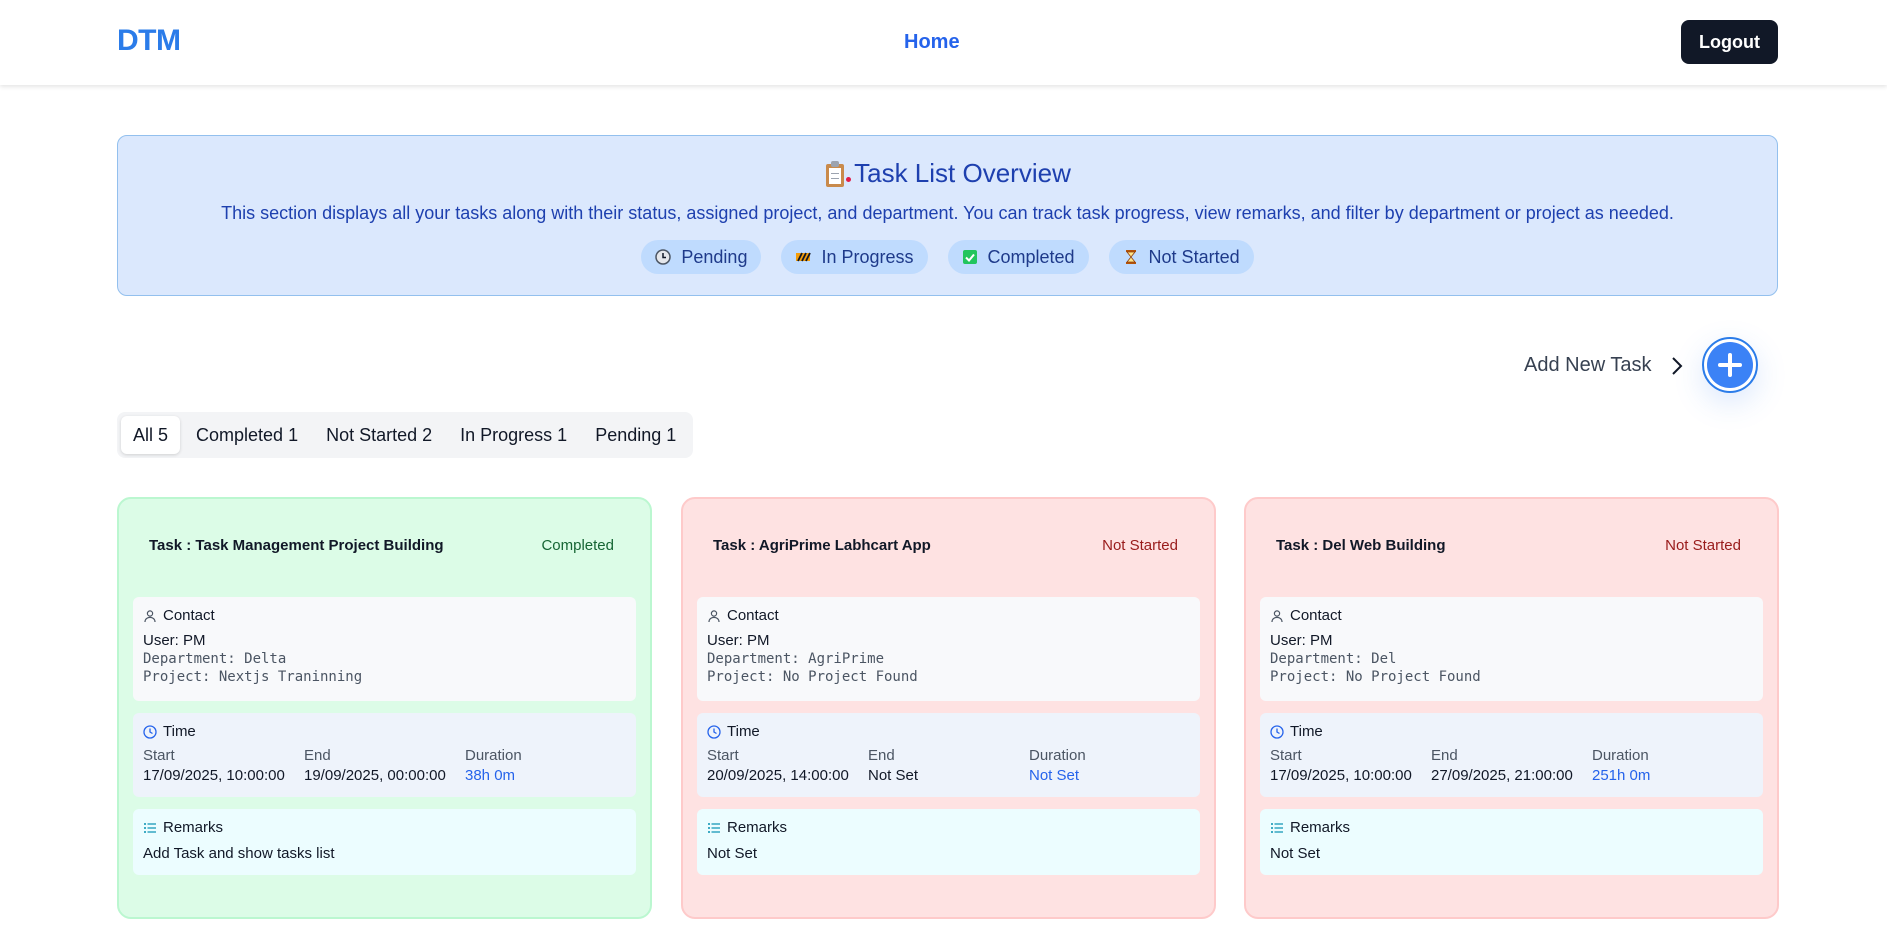 This screenshot has height=931, width=1887. Describe the element at coordinates (1621, 775) in the screenshot. I see `duration-value: 251h 0m` at that location.